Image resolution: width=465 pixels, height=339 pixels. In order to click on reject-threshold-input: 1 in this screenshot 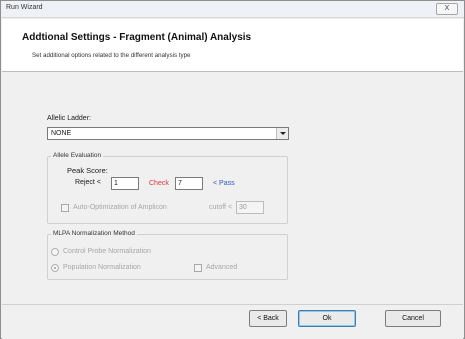, I will do `click(125, 183)`.